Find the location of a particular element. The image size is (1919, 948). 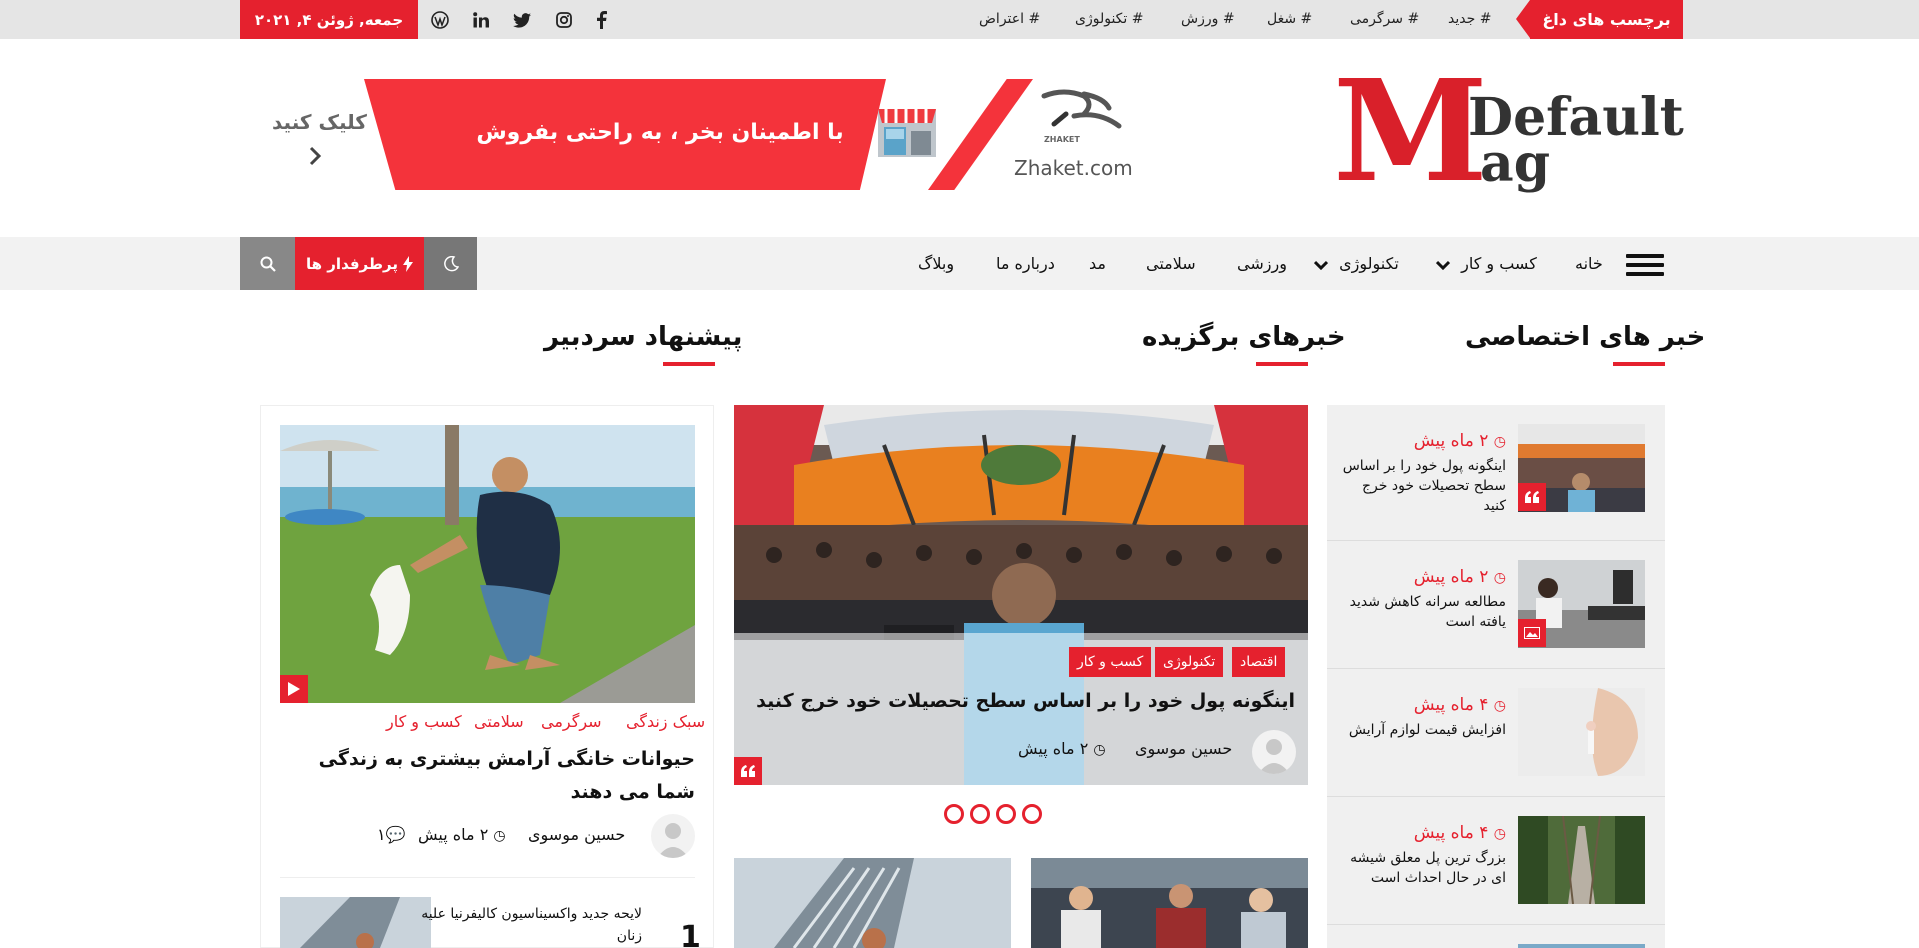

popular-label: پرطرفدار ها is located at coordinates (352, 263).